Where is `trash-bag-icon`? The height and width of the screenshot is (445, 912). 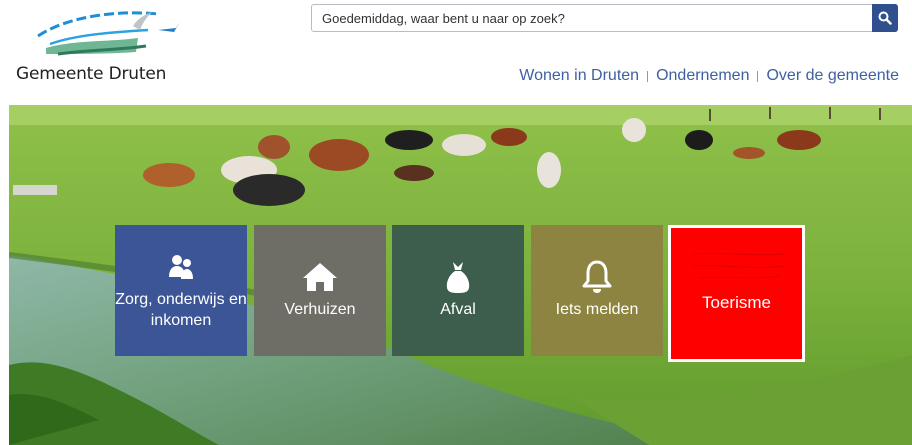
trash-bag-icon is located at coordinates (458, 277).